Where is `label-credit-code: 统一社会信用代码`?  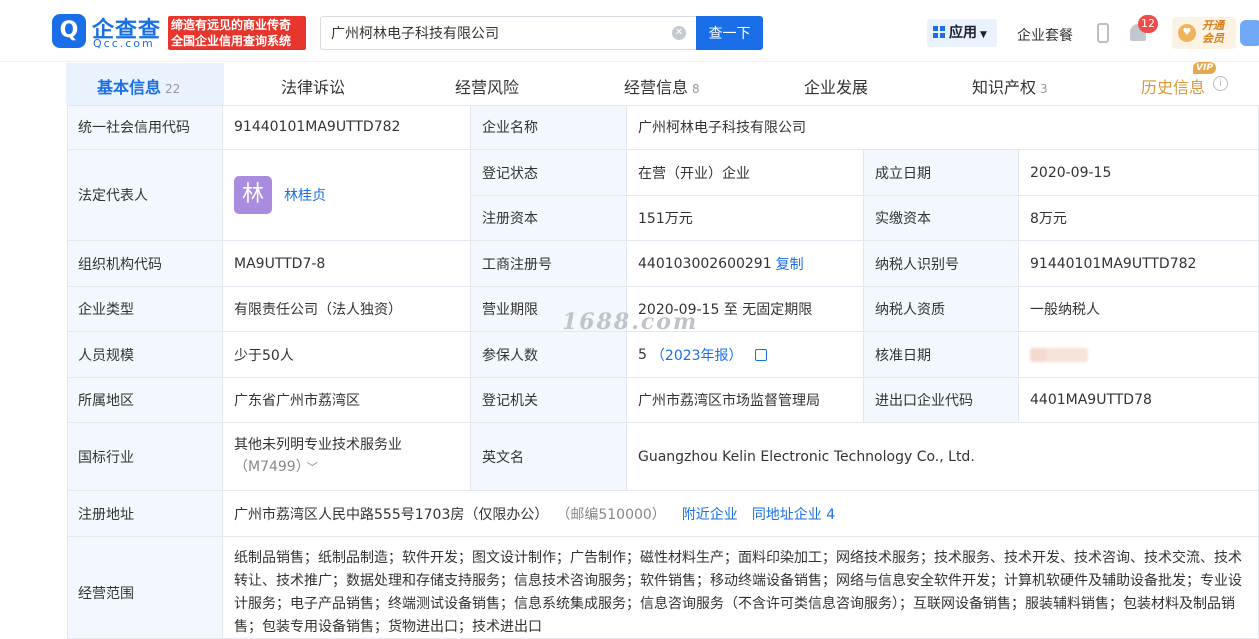 label-credit-code: 统一社会信用代码 is located at coordinates (145, 127).